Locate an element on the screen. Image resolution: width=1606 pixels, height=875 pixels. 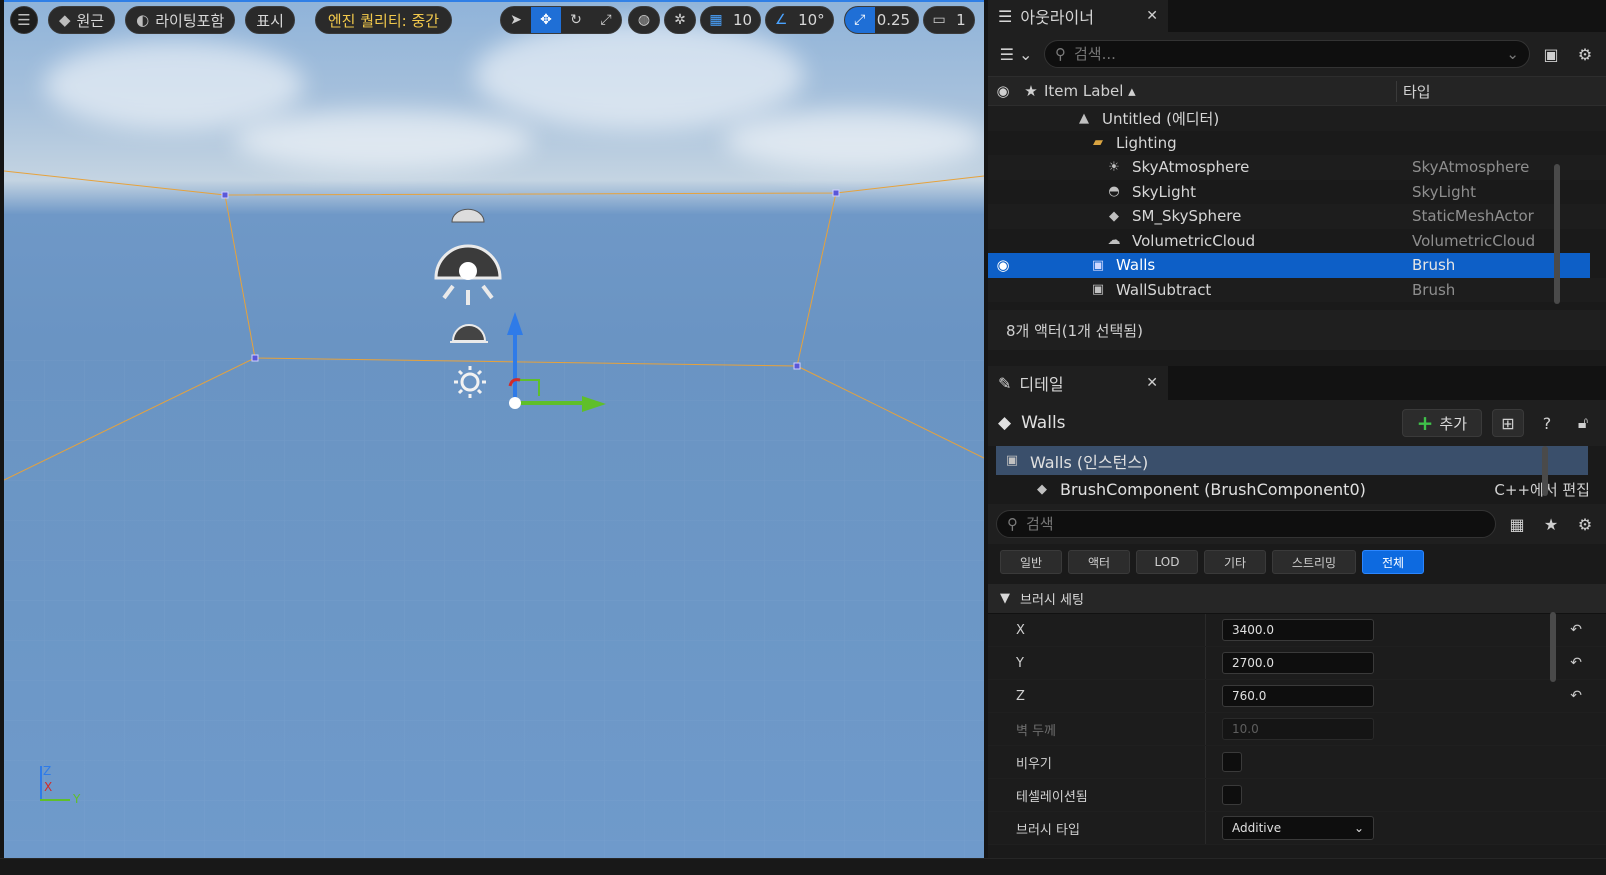
pin-header-icon: ★ is located at coordinates (1031, 91).